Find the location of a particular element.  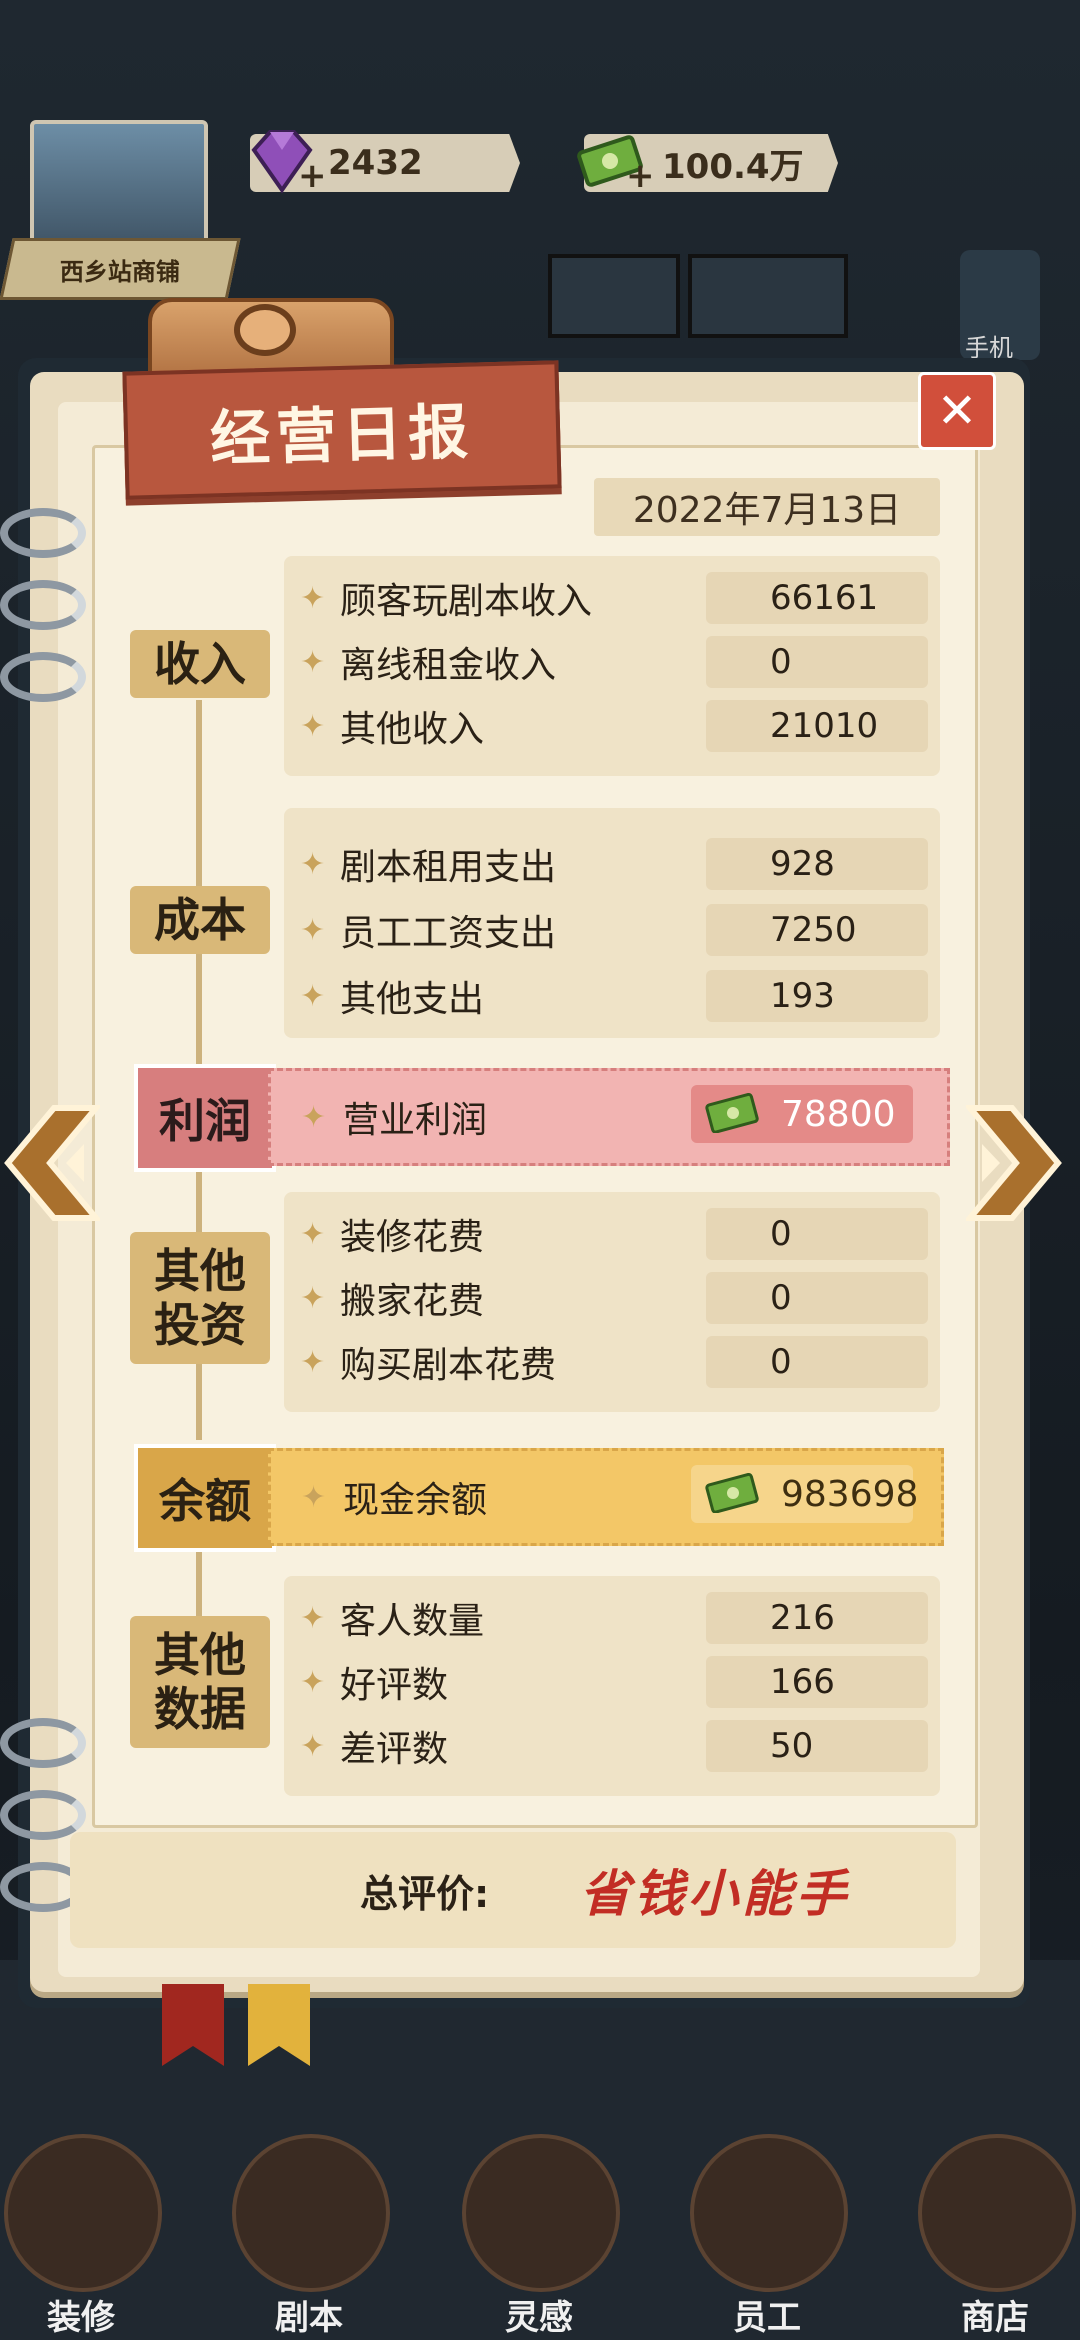

nav-scripts: 剧本 is located at coordinates (309, 2225).